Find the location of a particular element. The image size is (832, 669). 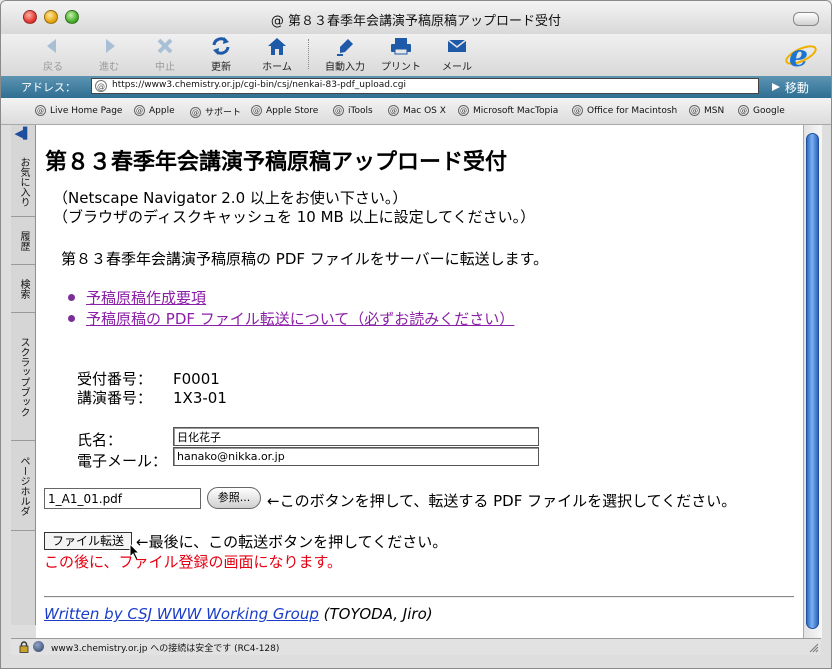

favorite-item: @ Mac OS X is located at coordinates (417, 112).